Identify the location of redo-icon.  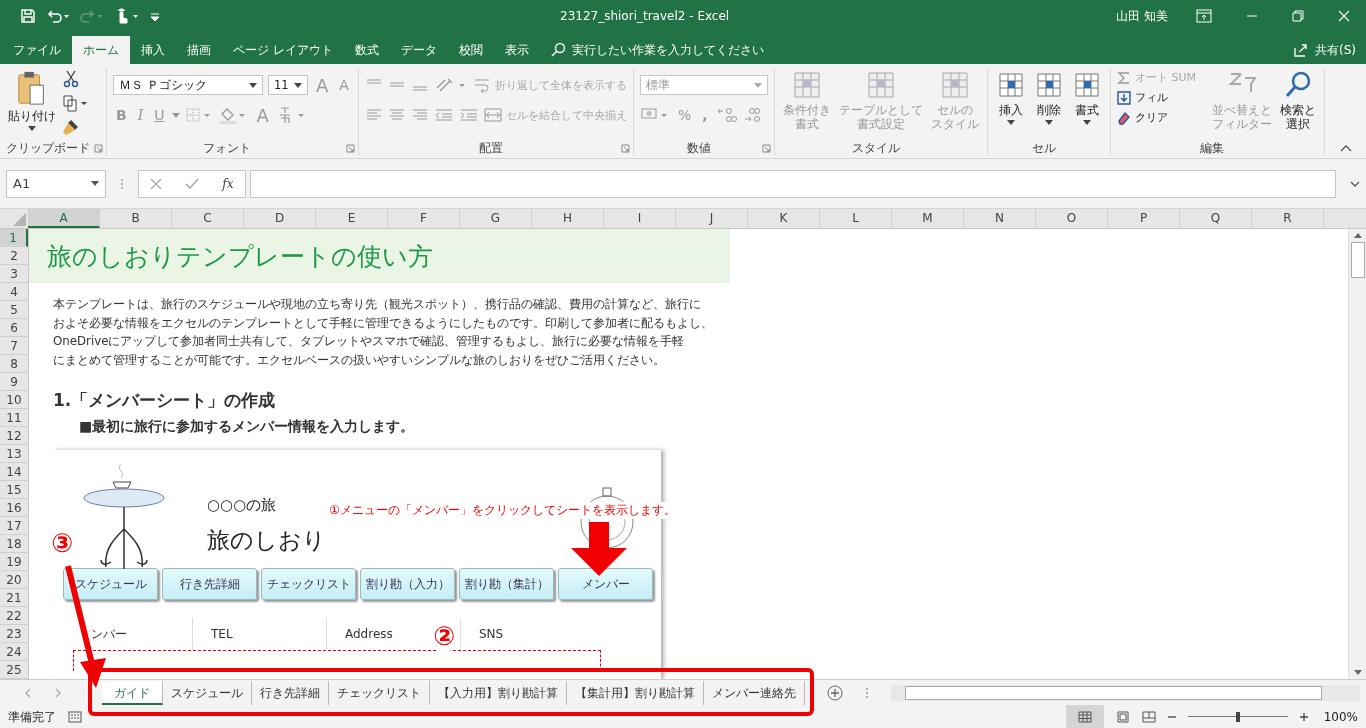
(92, 16).